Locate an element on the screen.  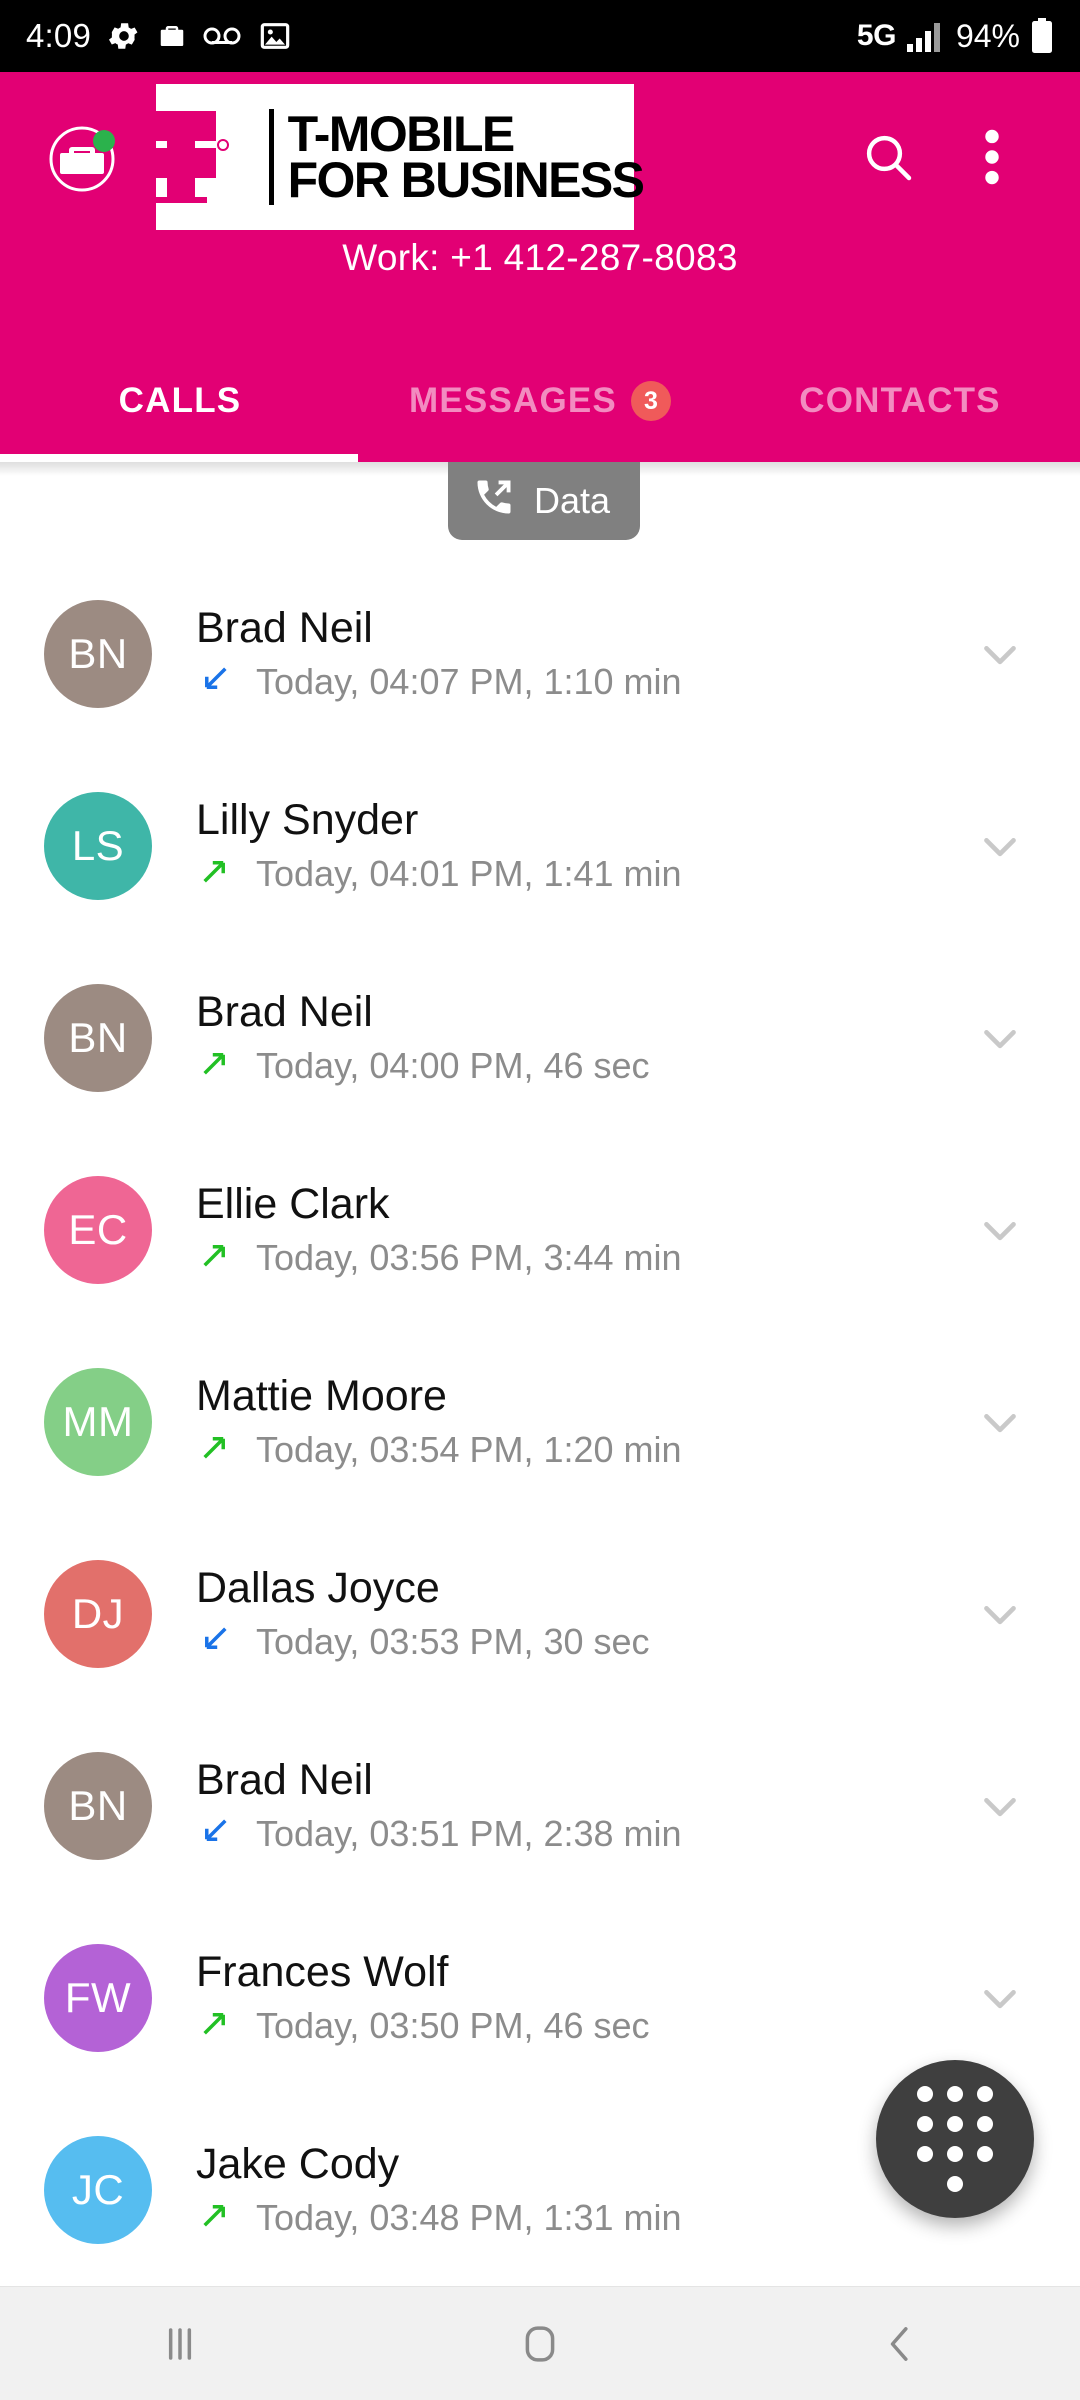
status-bar-left: 4:09 is located at coordinates (158, 36).